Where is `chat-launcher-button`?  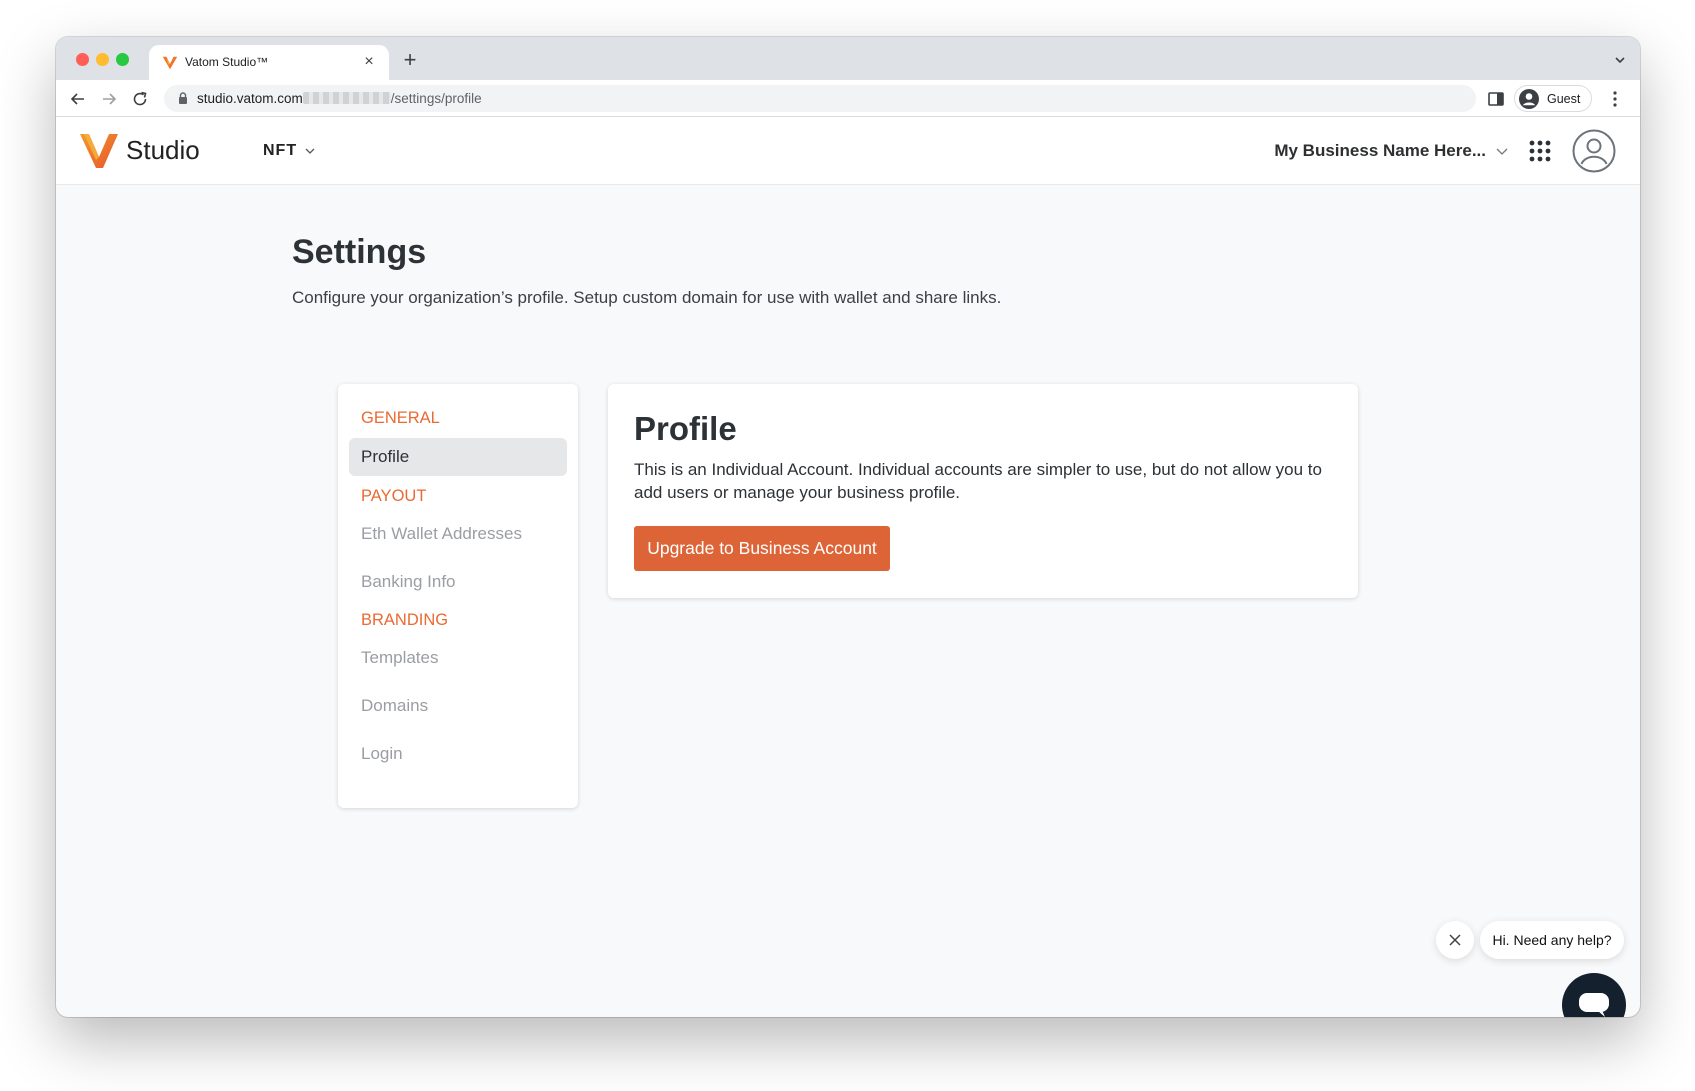
chat-launcher-button is located at coordinates (1594, 995).